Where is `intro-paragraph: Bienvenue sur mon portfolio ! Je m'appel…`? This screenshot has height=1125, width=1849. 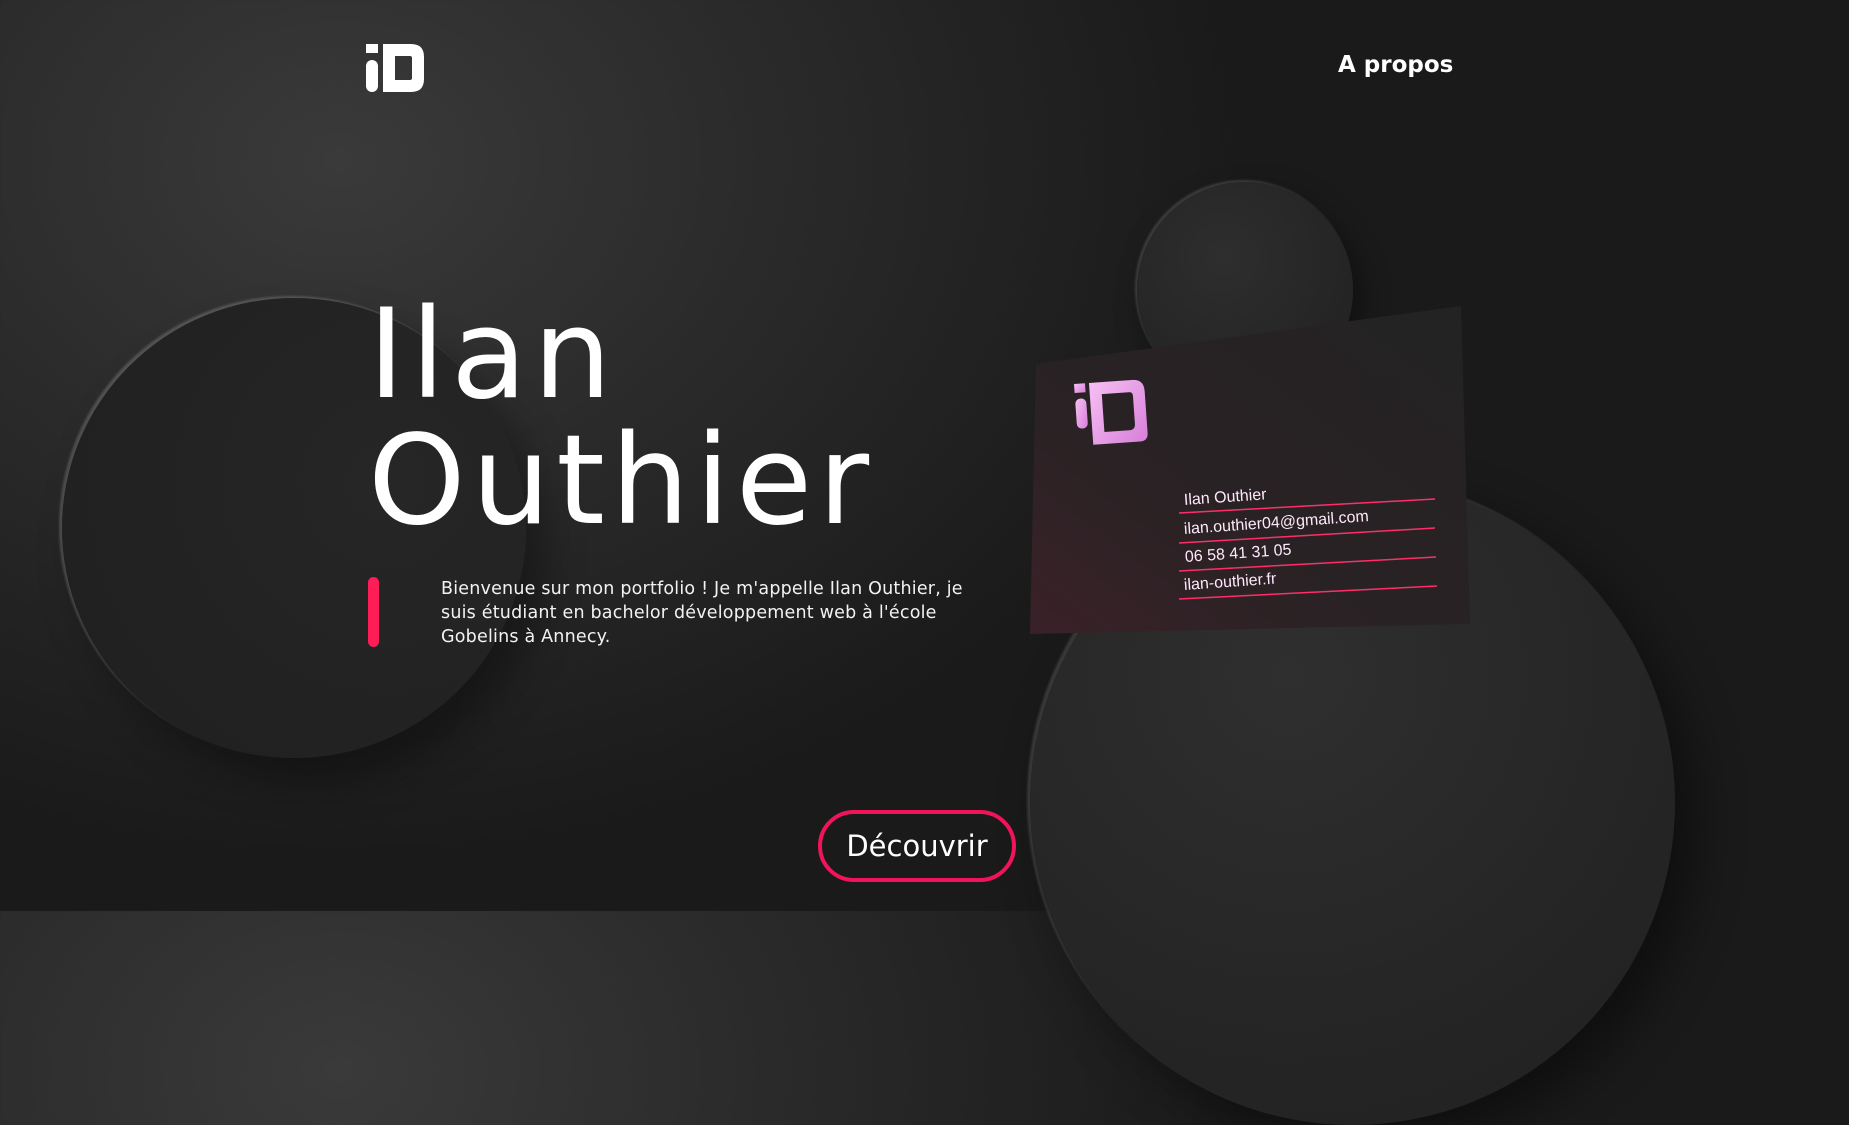
intro-paragraph: Bienvenue sur mon portfolio ! Je m'appel… is located at coordinates (702, 613).